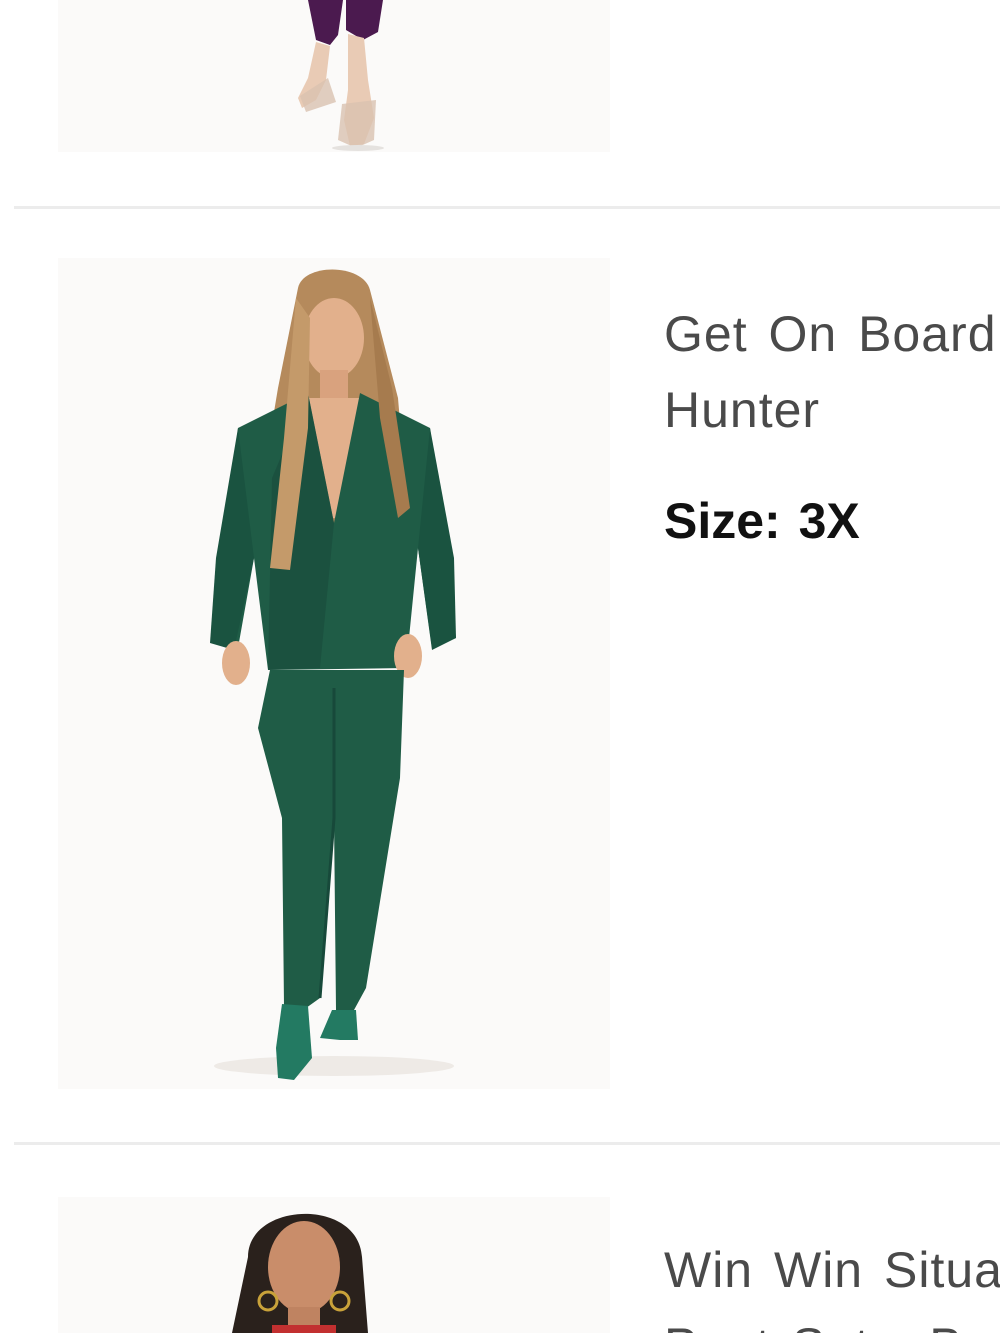 The image size is (1000, 1333). What do you see at coordinates (829, 521) in the screenshot?
I see `size-value: 3X` at bounding box center [829, 521].